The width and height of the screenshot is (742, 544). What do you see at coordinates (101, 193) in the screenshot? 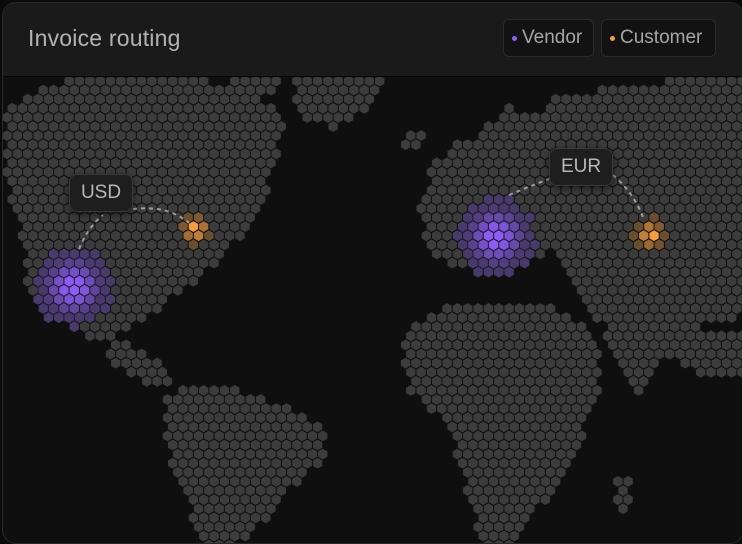
I see `route-label-usd: USD` at bounding box center [101, 193].